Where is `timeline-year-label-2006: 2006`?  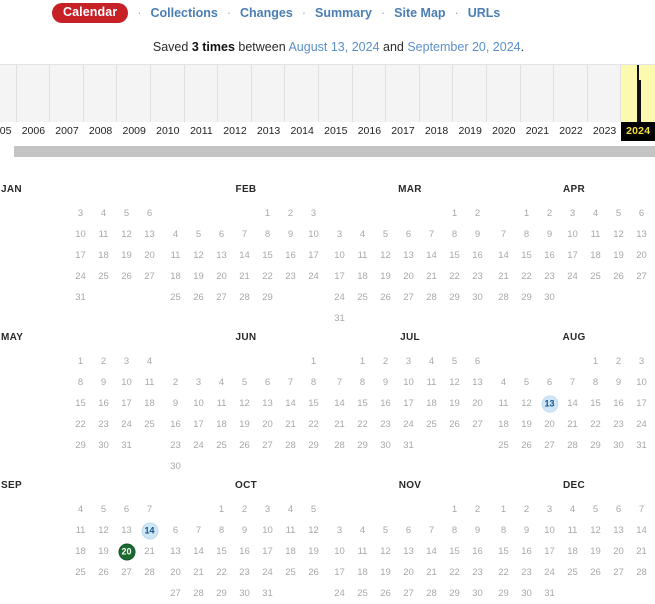
timeline-year-label-2006: 2006 is located at coordinates (33, 131).